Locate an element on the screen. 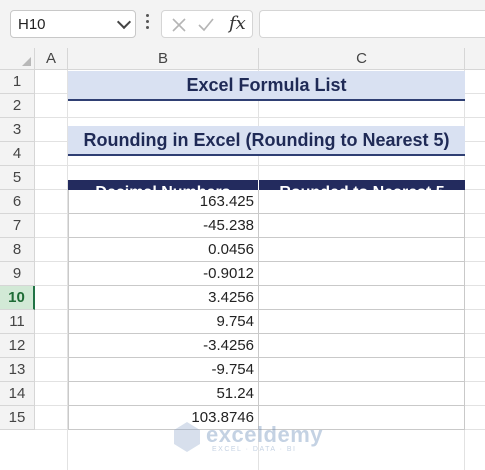 The width and height of the screenshot is (485, 470). decimal-number-cell: -9.754 is located at coordinates (163, 370).